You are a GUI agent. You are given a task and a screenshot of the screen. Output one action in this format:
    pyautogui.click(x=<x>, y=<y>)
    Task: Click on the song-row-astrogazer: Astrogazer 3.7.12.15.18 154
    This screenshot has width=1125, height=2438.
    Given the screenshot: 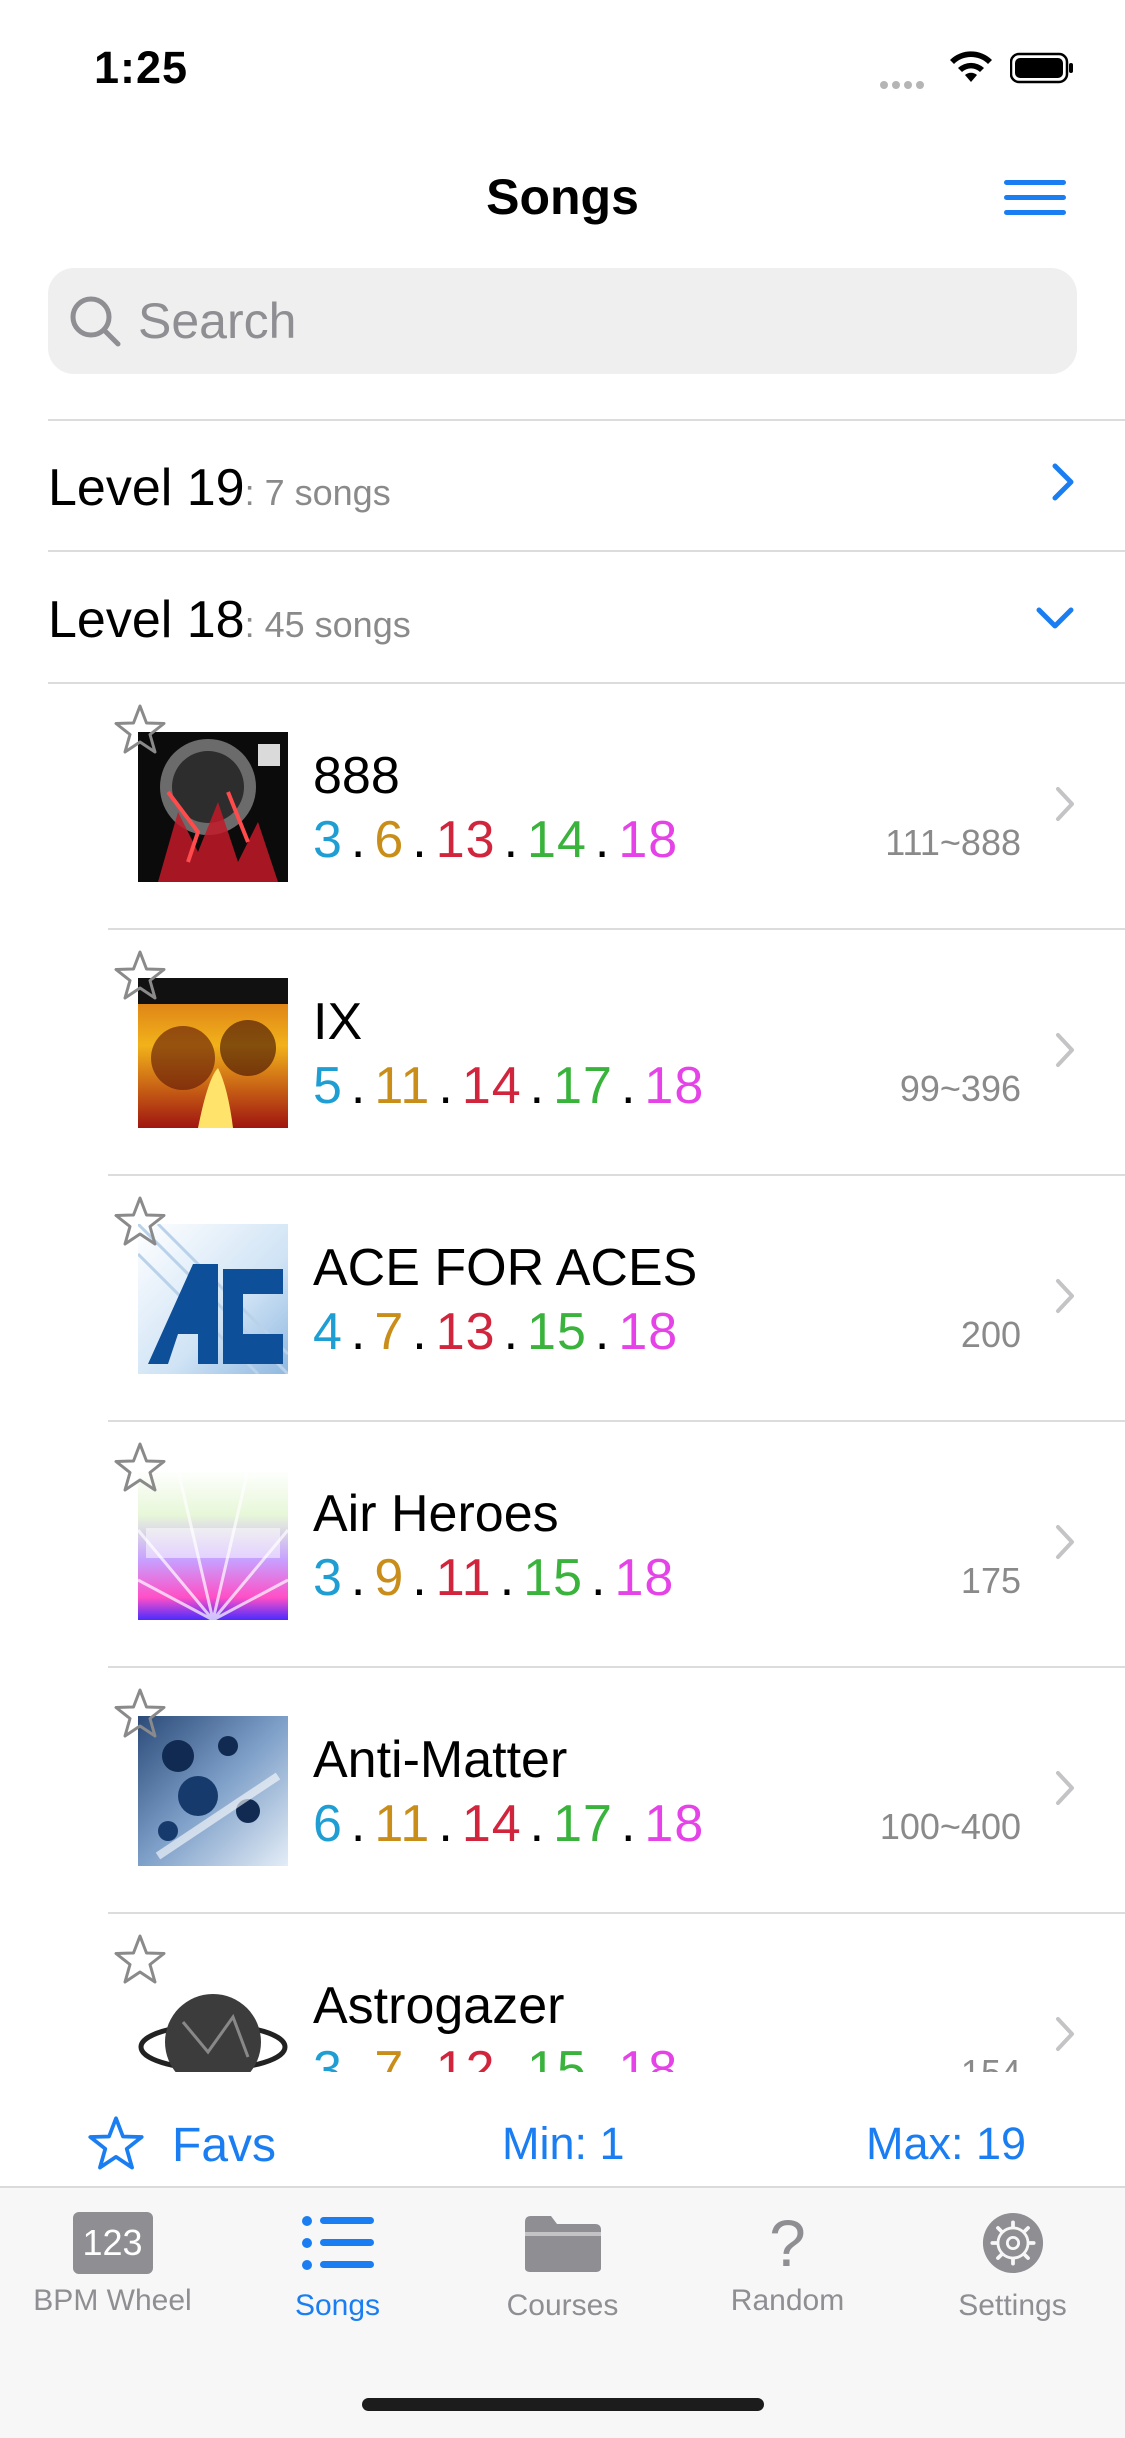 What is the action you would take?
    pyautogui.click(x=616, y=1993)
    